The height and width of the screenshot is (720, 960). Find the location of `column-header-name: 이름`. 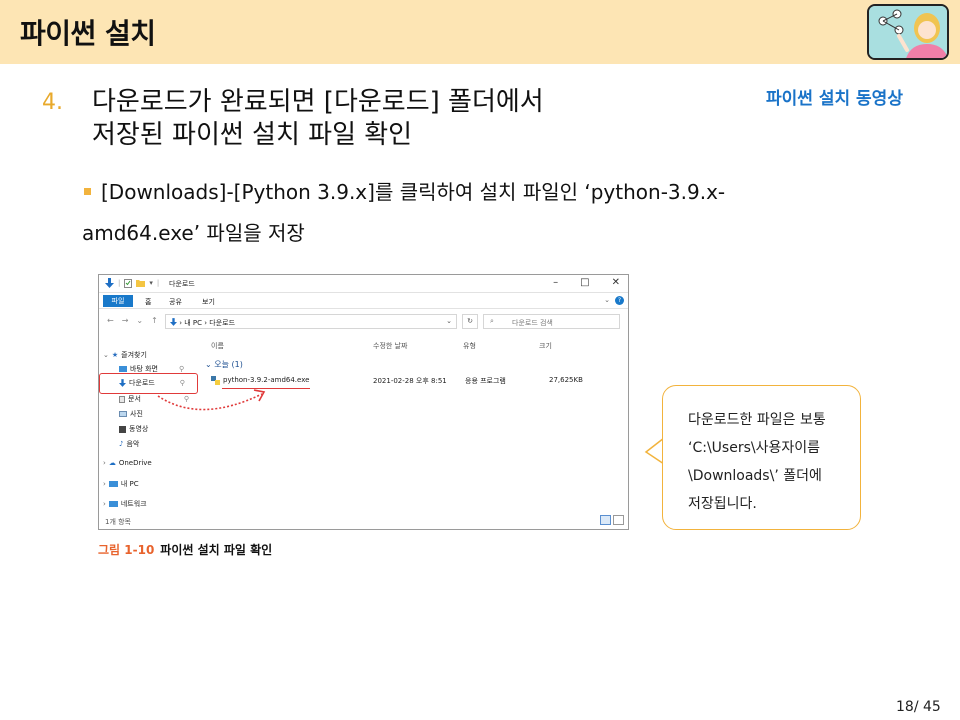

column-header-name: 이름 is located at coordinates (217, 346).